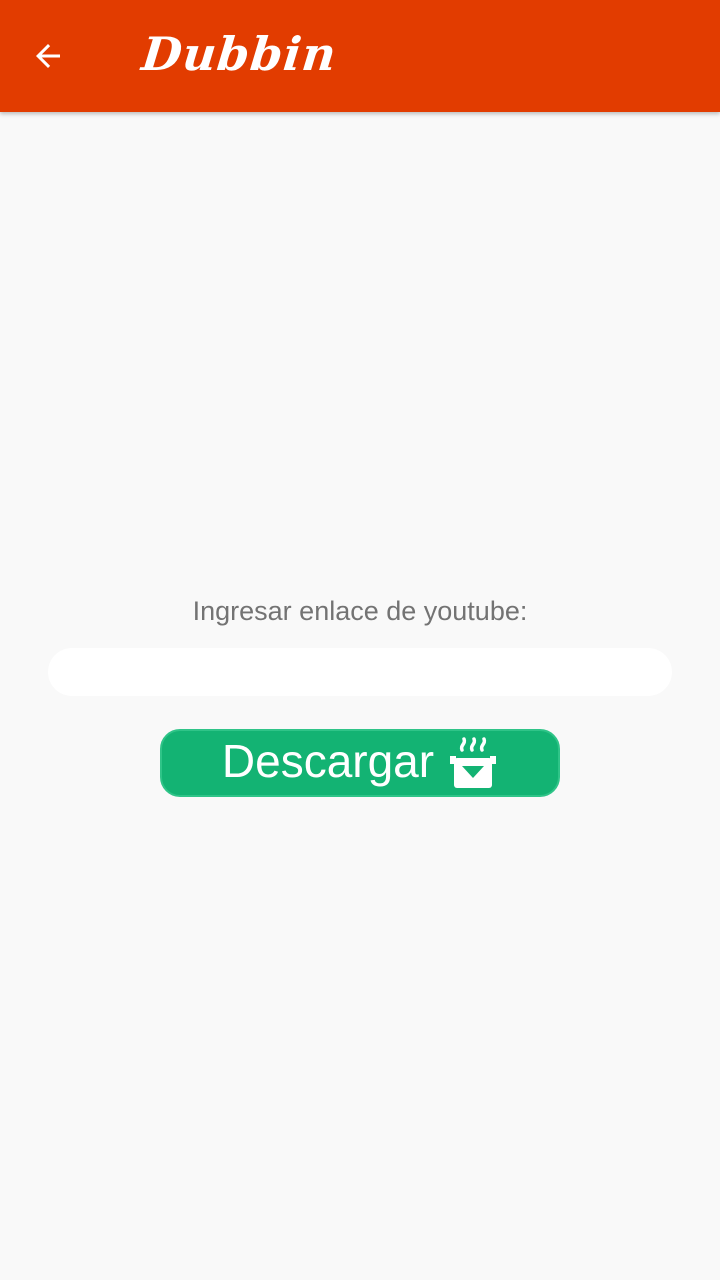  I want to click on back-button, so click(48, 56).